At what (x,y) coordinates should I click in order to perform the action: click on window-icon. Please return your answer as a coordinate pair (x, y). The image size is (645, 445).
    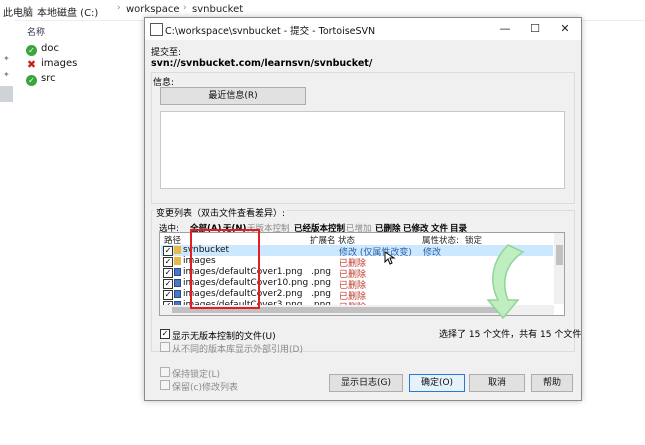
    Looking at the image, I should click on (156, 29).